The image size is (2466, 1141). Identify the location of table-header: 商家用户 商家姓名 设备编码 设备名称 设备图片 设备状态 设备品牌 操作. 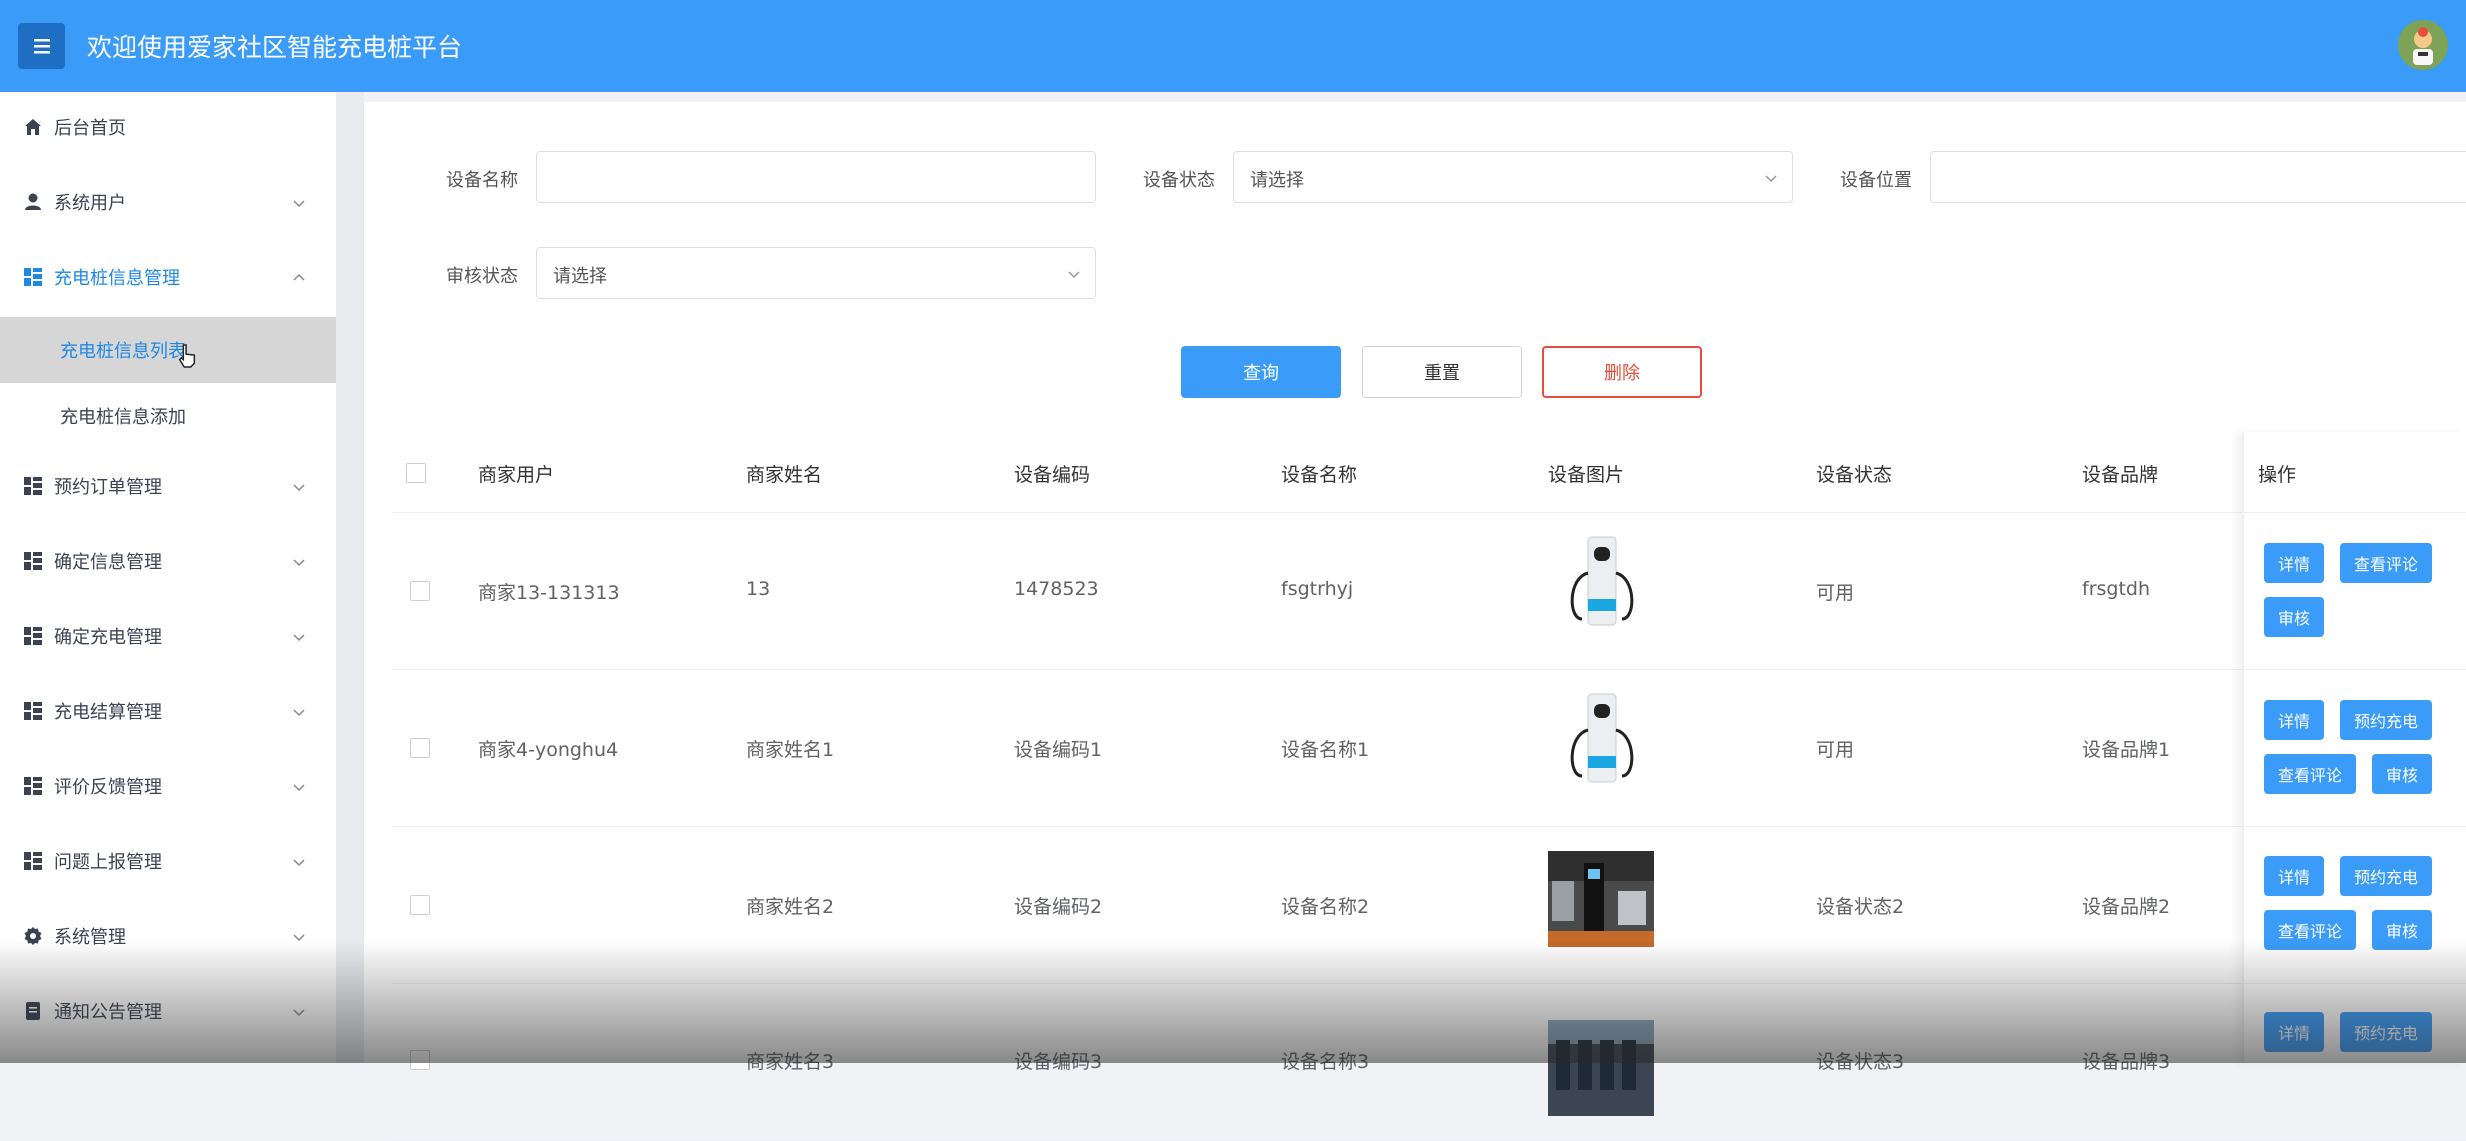
(1429, 472).